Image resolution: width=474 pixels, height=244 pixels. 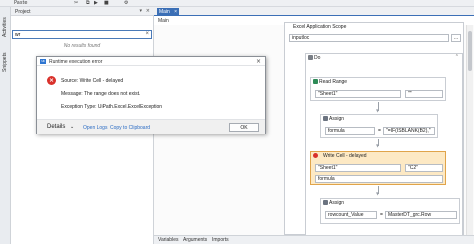 What do you see at coordinates (351, 215) in the screenshot?
I see `assign-2-to-field: rowcount_Value` at bounding box center [351, 215].